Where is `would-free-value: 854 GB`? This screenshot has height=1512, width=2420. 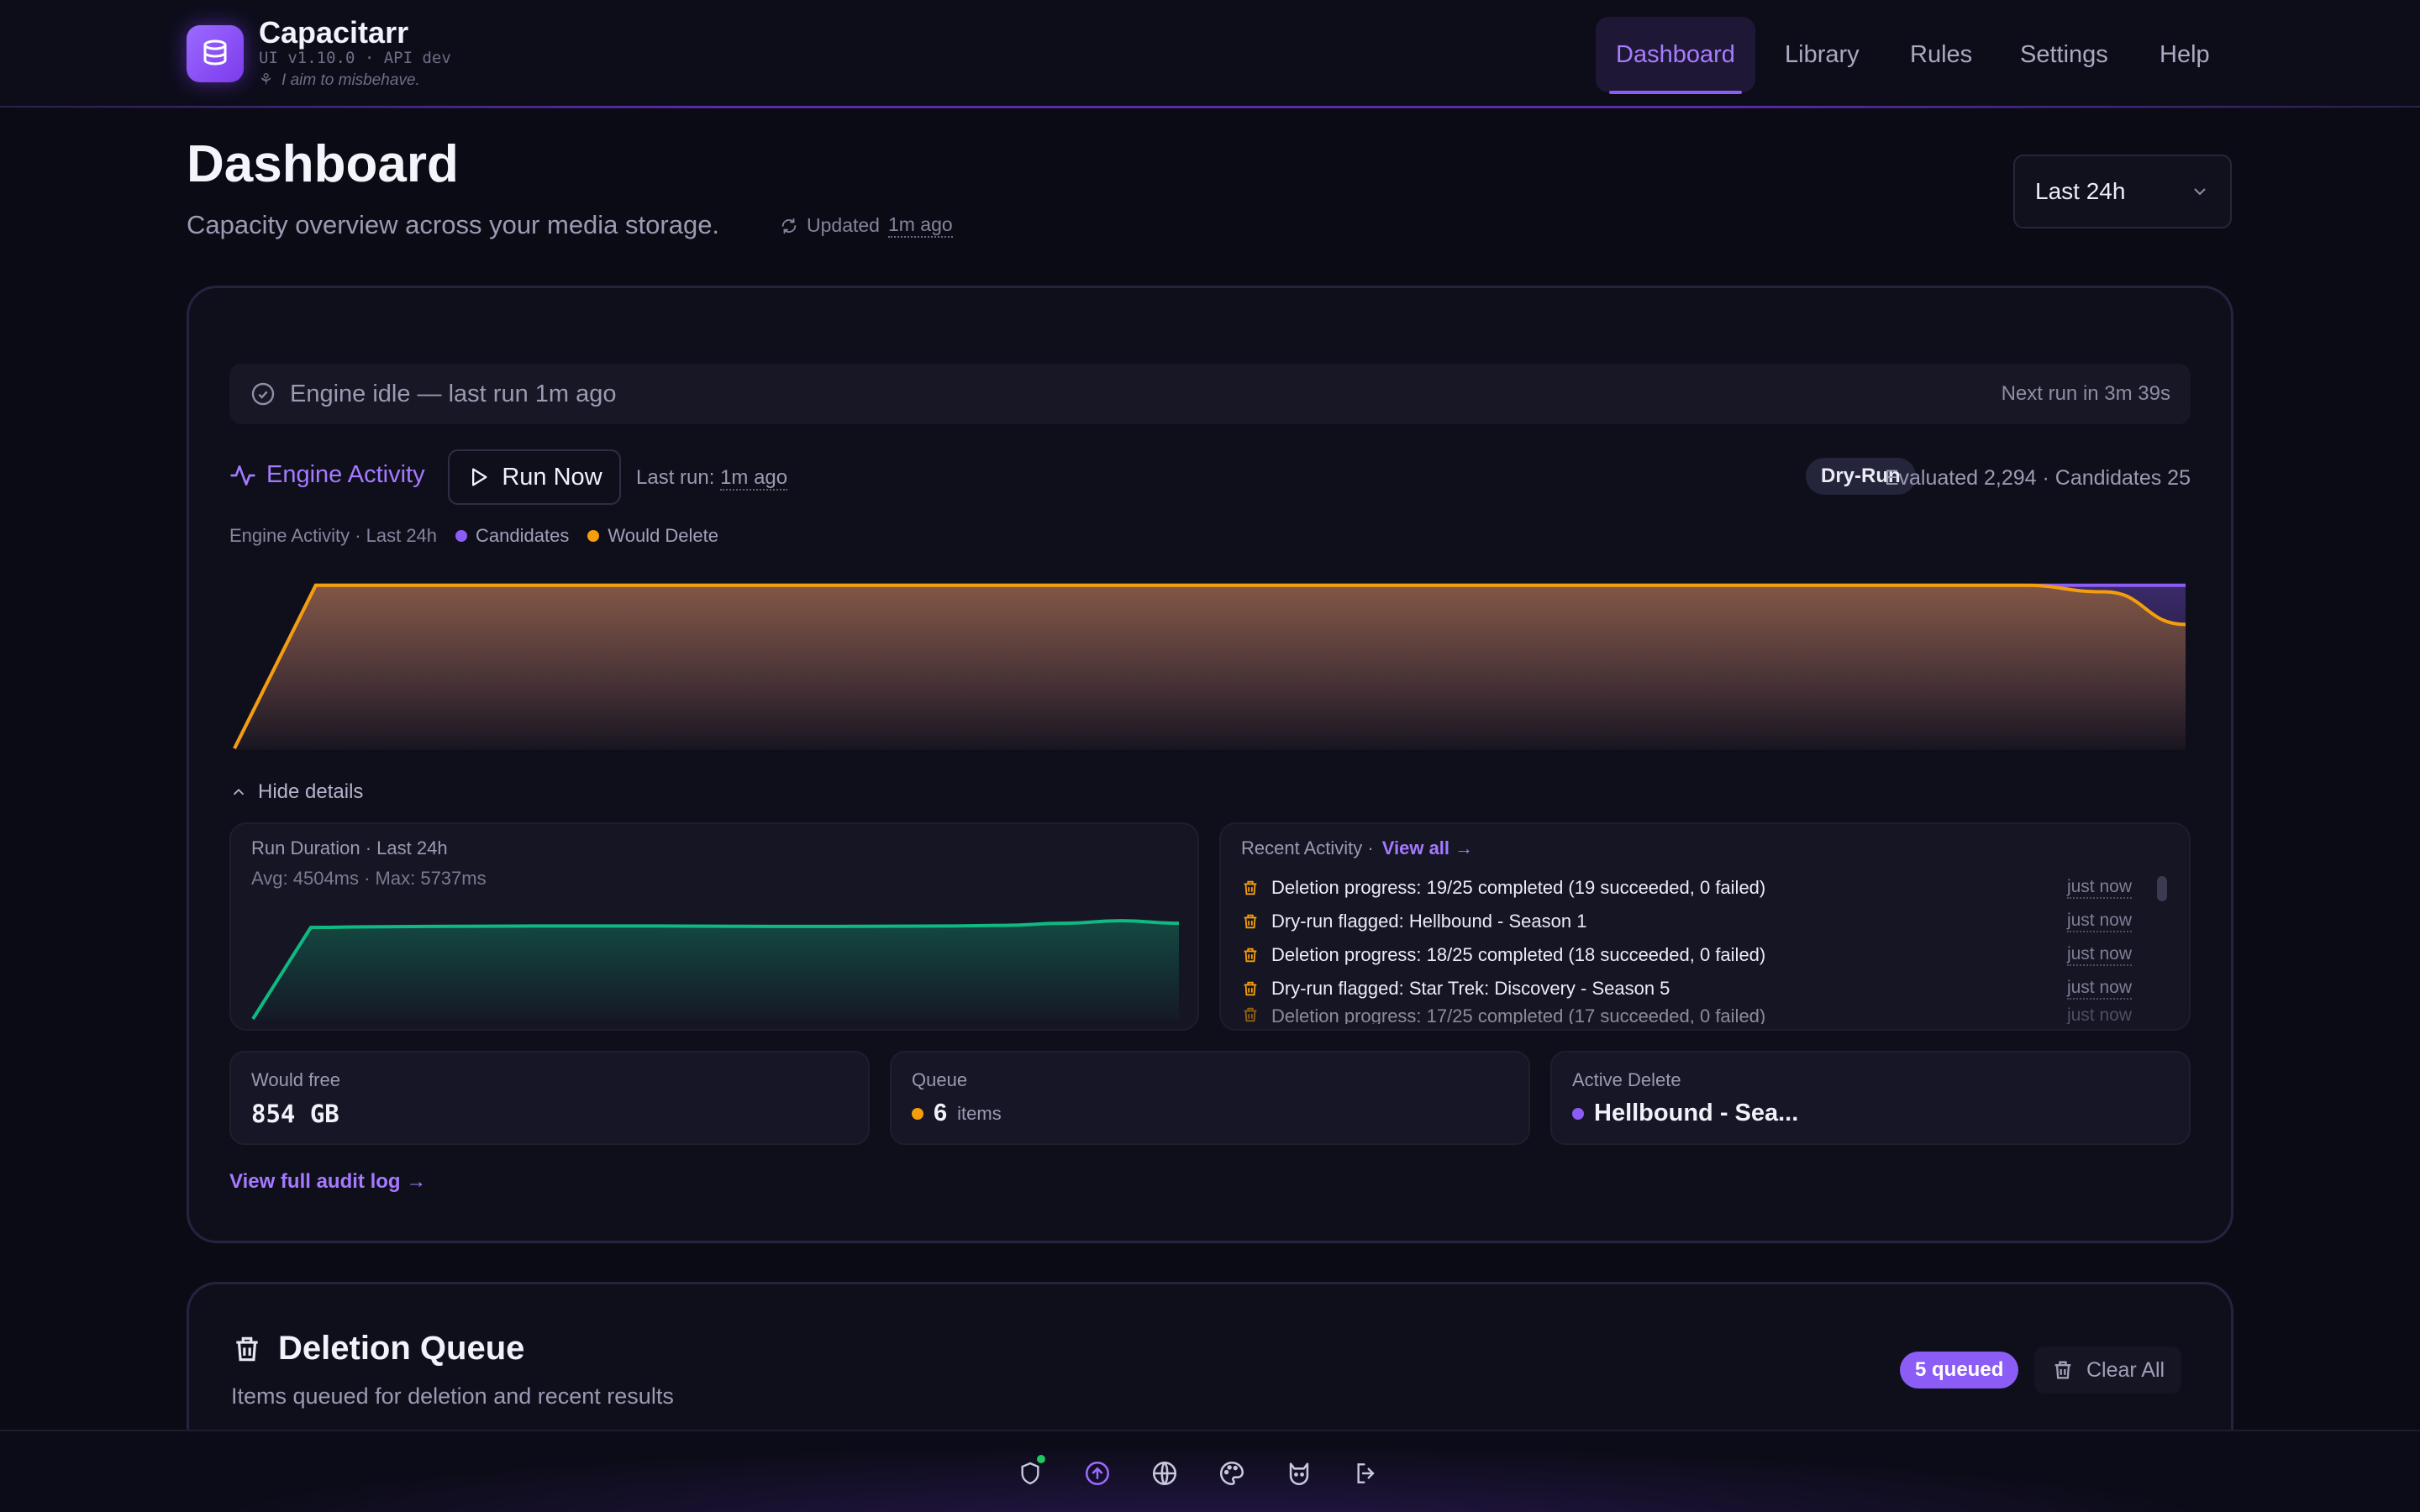 would-free-value: 854 GB is located at coordinates (295, 1114).